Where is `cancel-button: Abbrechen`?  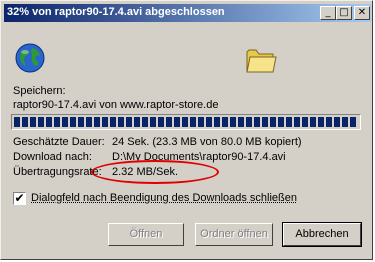
cancel-button: Abbrechen is located at coordinates (322, 234).